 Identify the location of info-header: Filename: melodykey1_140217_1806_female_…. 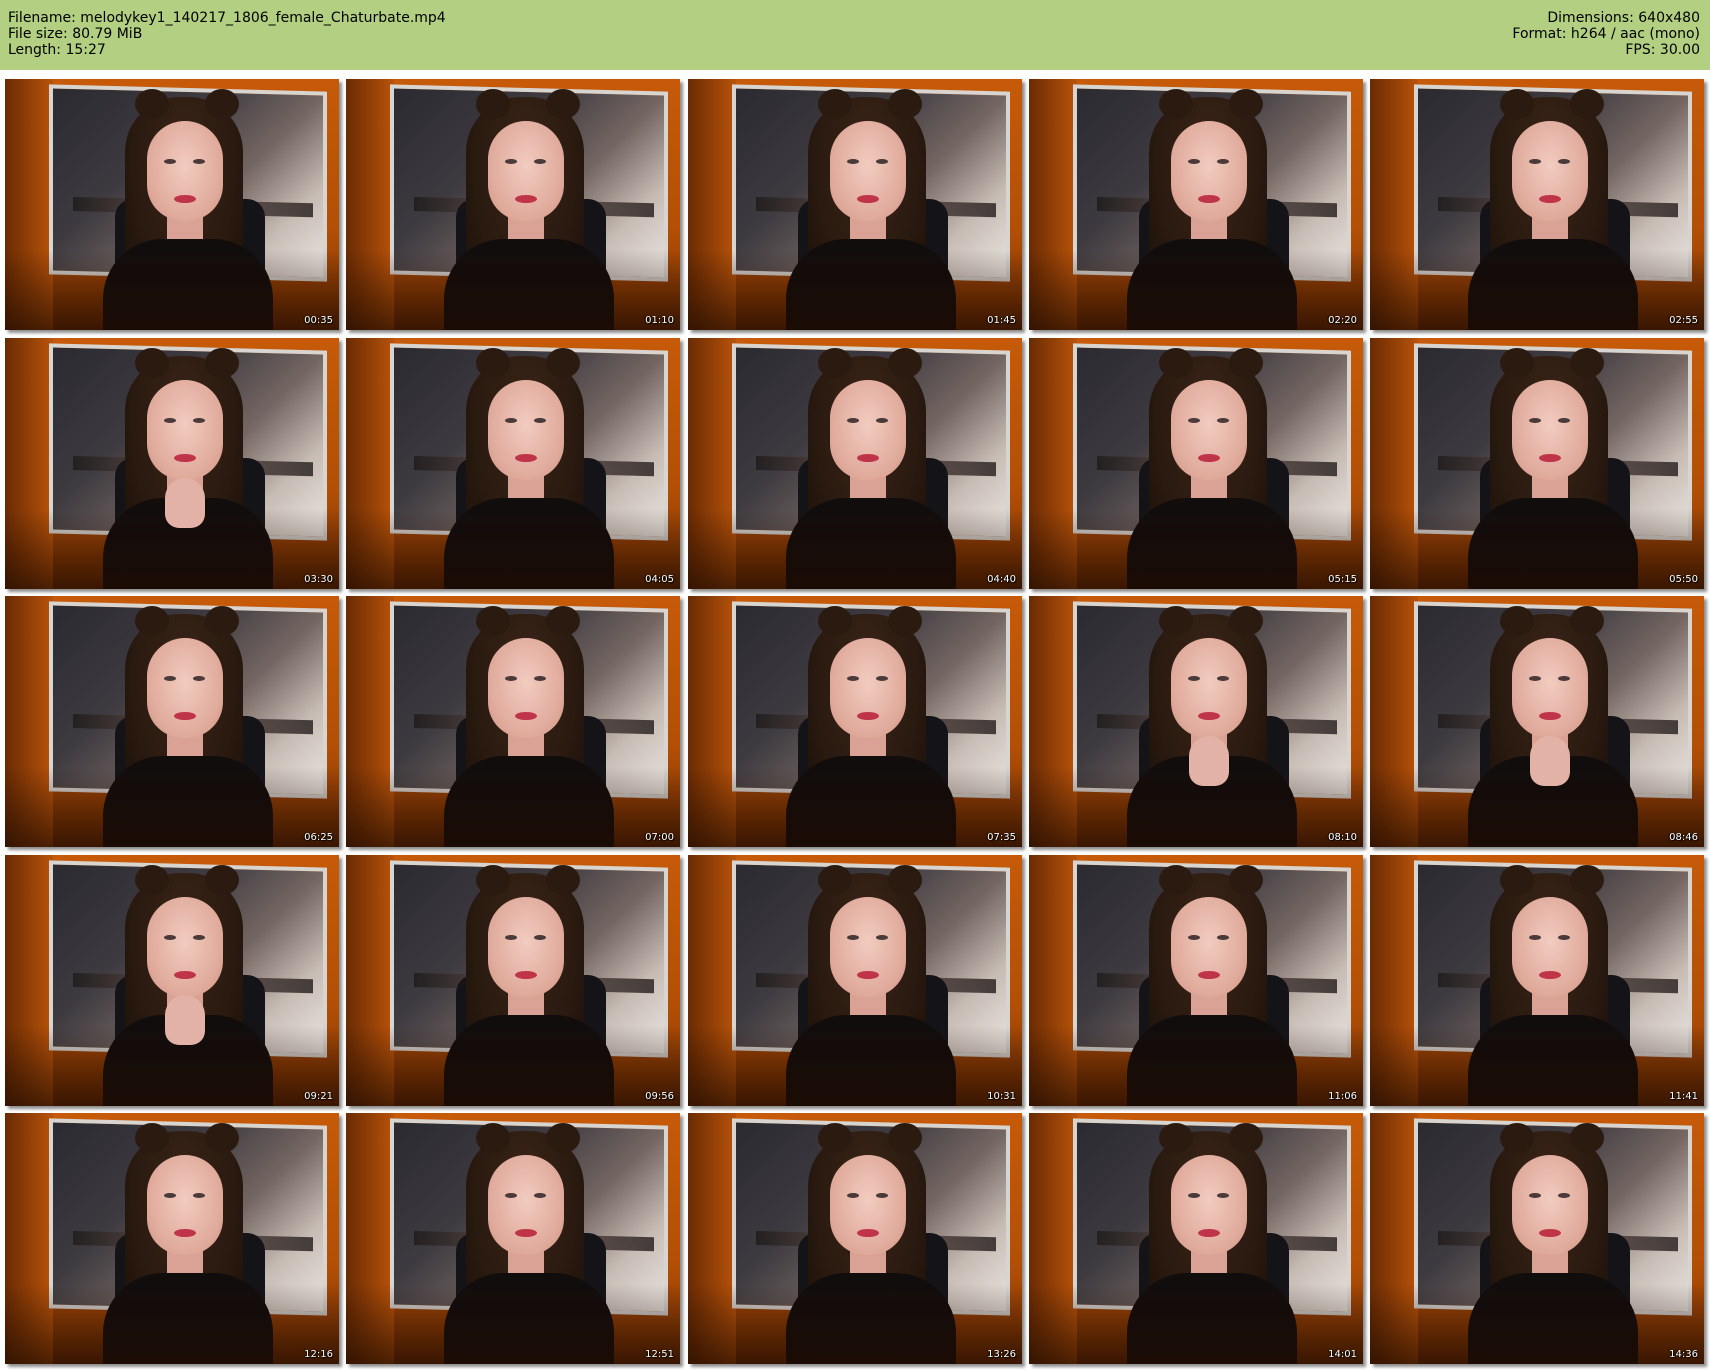
(855, 35).